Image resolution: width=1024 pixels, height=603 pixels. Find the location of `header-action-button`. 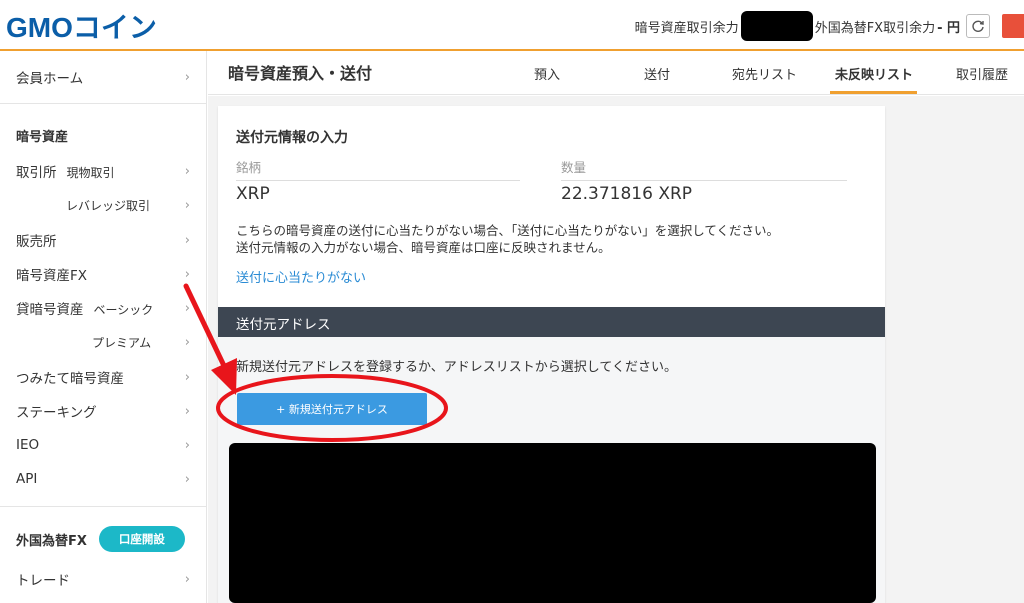

header-action-button is located at coordinates (1013, 26).